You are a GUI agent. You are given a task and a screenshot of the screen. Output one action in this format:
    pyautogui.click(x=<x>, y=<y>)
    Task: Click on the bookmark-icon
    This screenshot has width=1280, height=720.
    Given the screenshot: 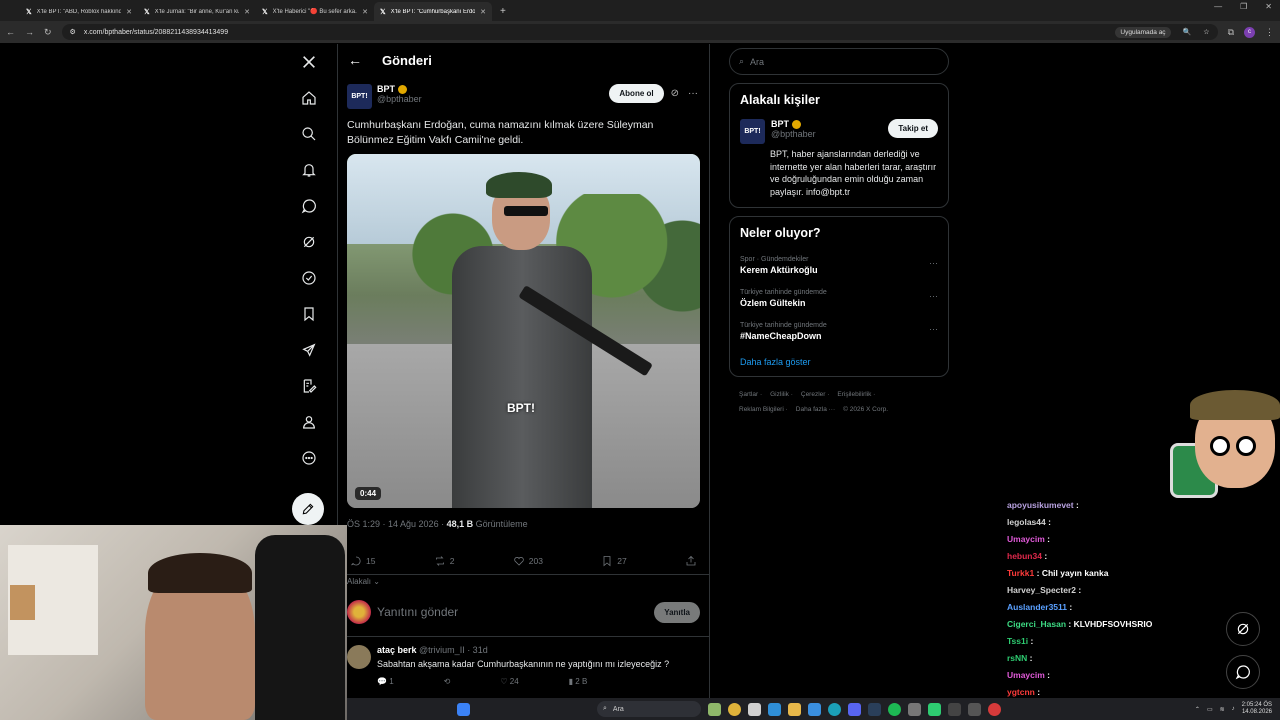 What is the action you would take?
    pyautogui.click(x=309, y=314)
    